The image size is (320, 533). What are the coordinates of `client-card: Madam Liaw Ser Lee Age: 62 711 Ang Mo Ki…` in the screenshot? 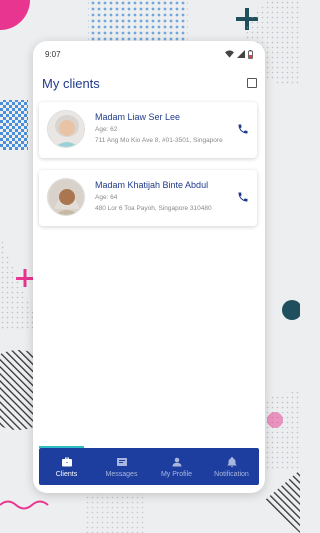 It's located at (148, 130).